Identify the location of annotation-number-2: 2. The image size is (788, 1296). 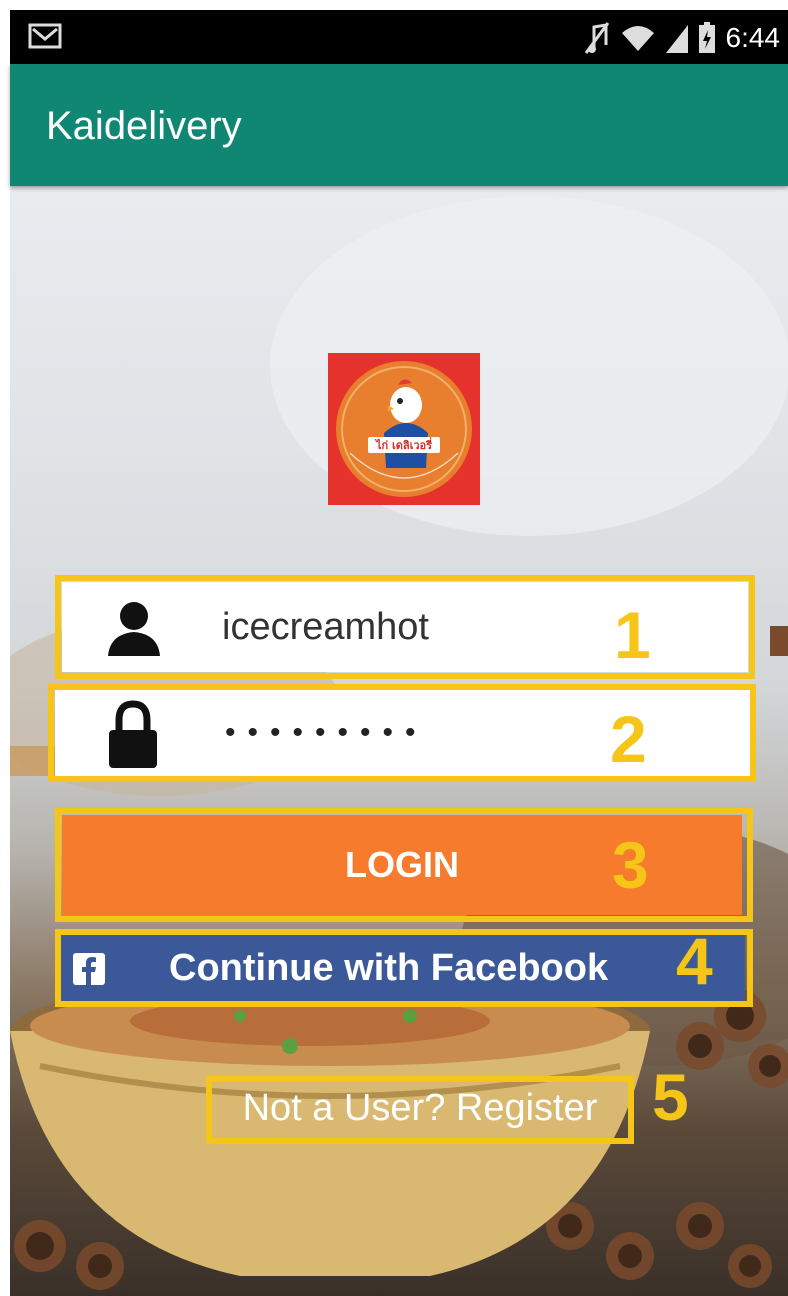
(628, 739).